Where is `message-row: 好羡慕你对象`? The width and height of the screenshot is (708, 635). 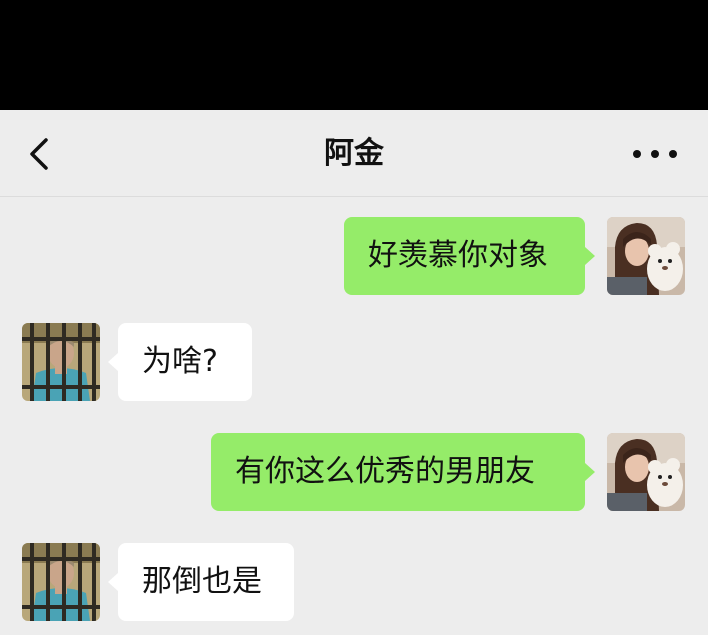
message-row: 好羡慕你对象 is located at coordinates (354, 256).